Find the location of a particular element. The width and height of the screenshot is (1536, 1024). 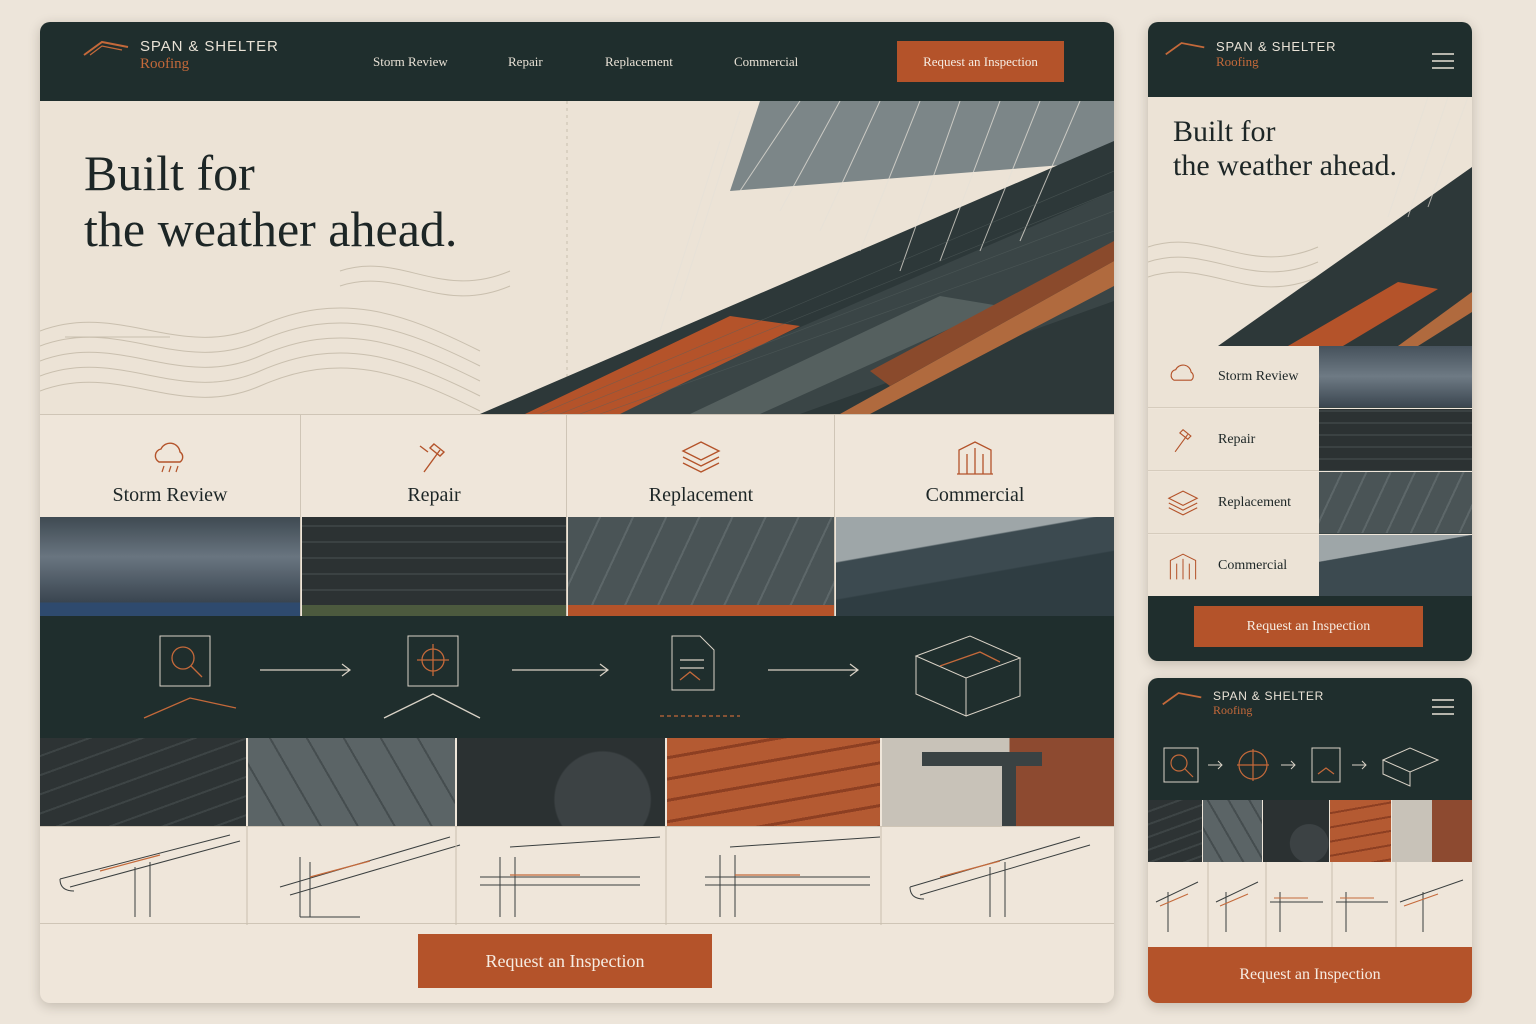

arrow-icons is located at coordinates (559, 670).